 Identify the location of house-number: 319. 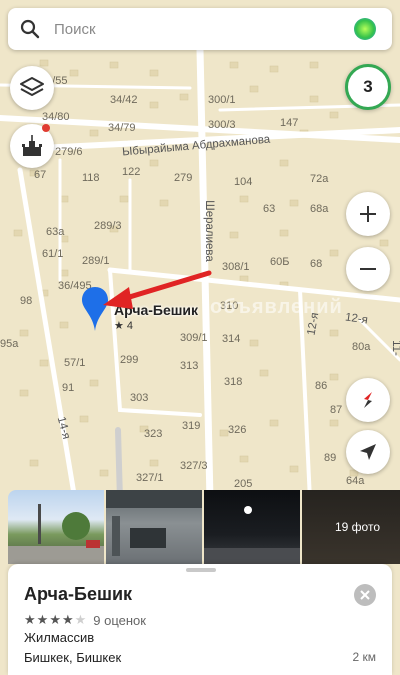
(191, 426).